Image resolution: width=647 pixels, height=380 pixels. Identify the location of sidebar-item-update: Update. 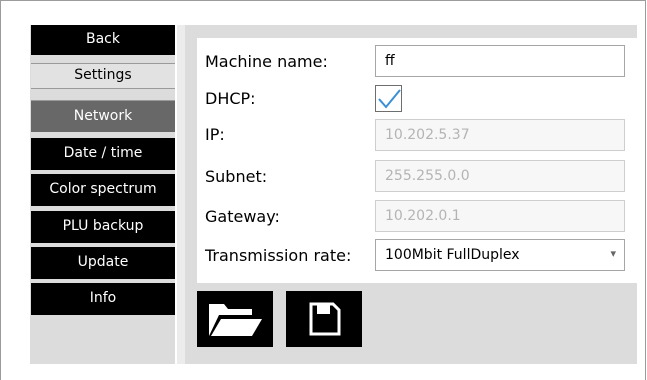
(103, 263).